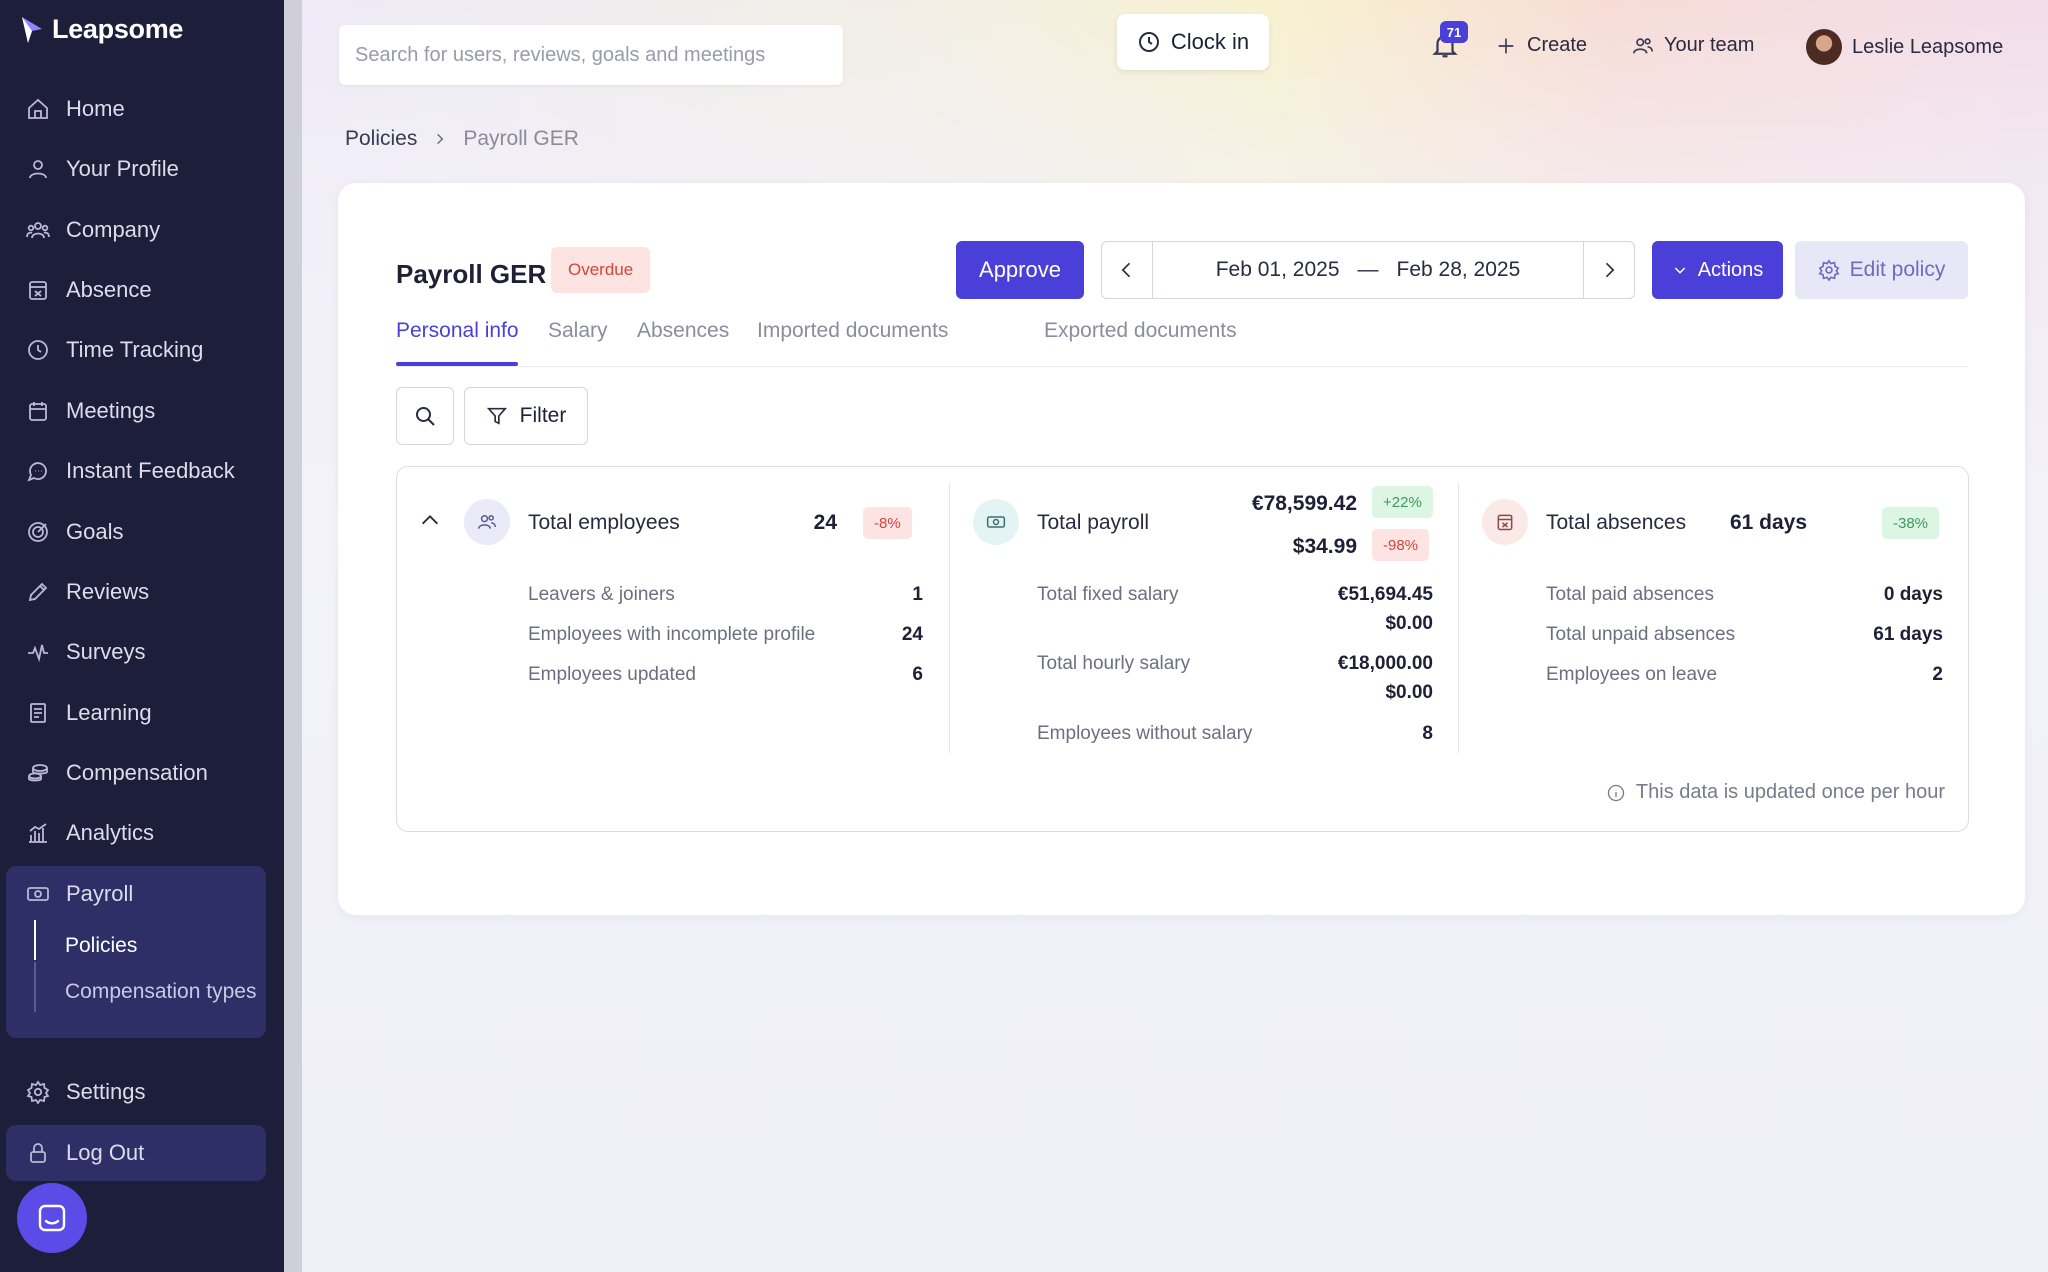 This screenshot has height=1272, width=2048. I want to click on sidebar-item-payroll: Payroll, so click(79, 894).